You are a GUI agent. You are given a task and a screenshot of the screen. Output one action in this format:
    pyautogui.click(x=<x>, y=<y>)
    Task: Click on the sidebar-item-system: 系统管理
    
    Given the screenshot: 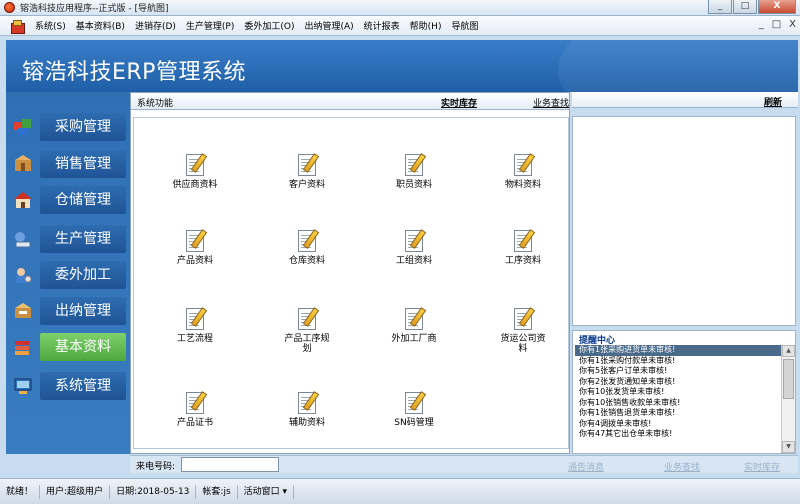 What is the action you would take?
    pyautogui.click(x=68, y=386)
    